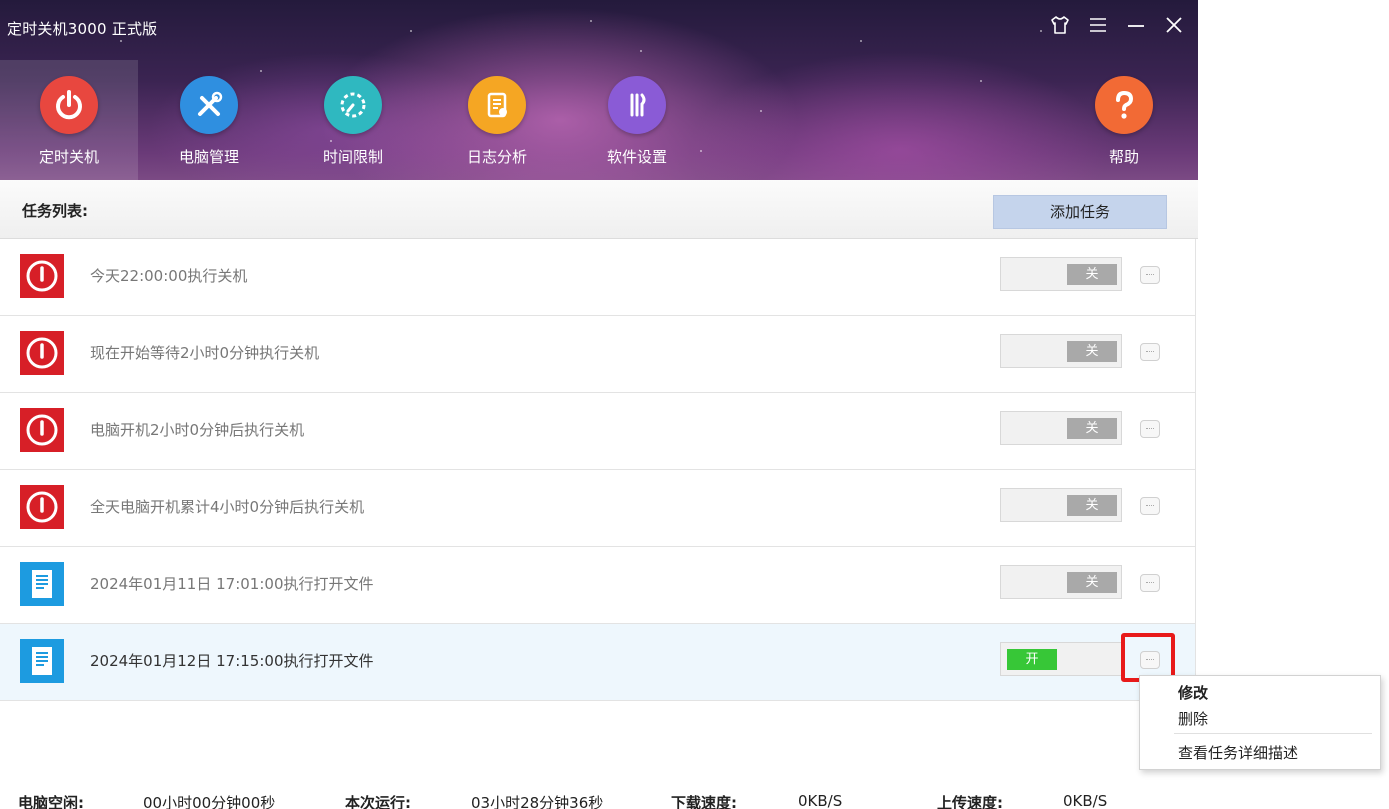 The image size is (1389, 809). What do you see at coordinates (637, 105) in the screenshot?
I see `wrench-icon` at bounding box center [637, 105].